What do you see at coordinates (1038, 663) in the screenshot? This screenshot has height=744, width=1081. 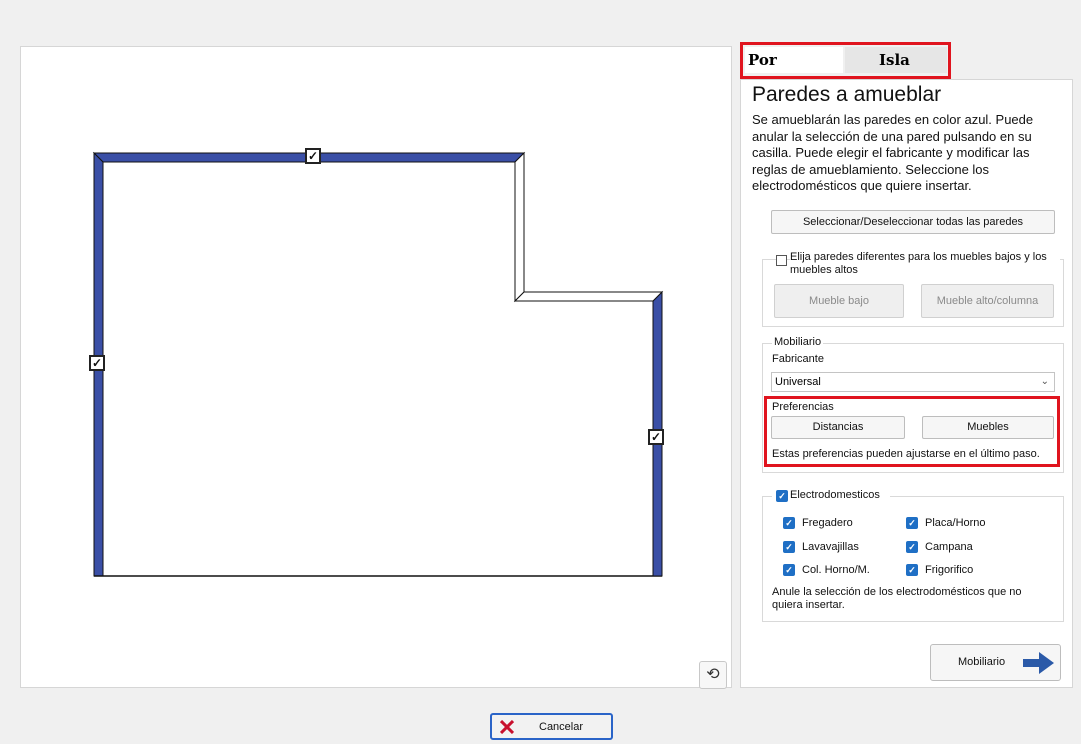 I see `arrow-right-icon` at bounding box center [1038, 663].